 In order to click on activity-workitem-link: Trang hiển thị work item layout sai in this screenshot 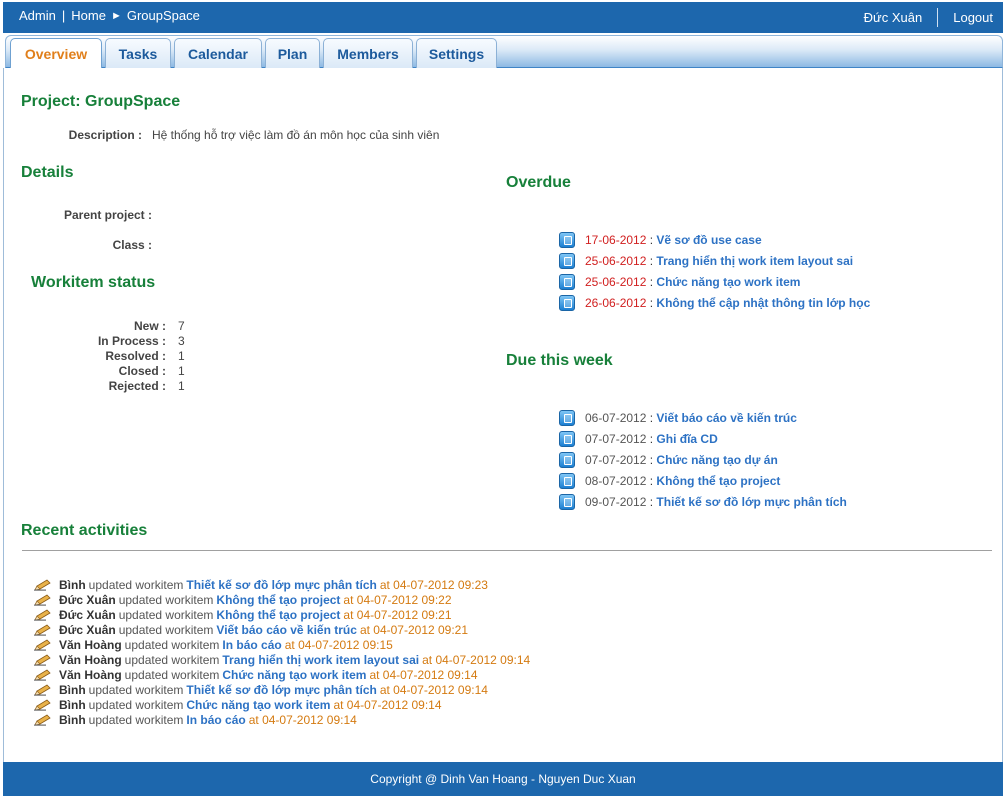, I will do `click(320, 660)`.